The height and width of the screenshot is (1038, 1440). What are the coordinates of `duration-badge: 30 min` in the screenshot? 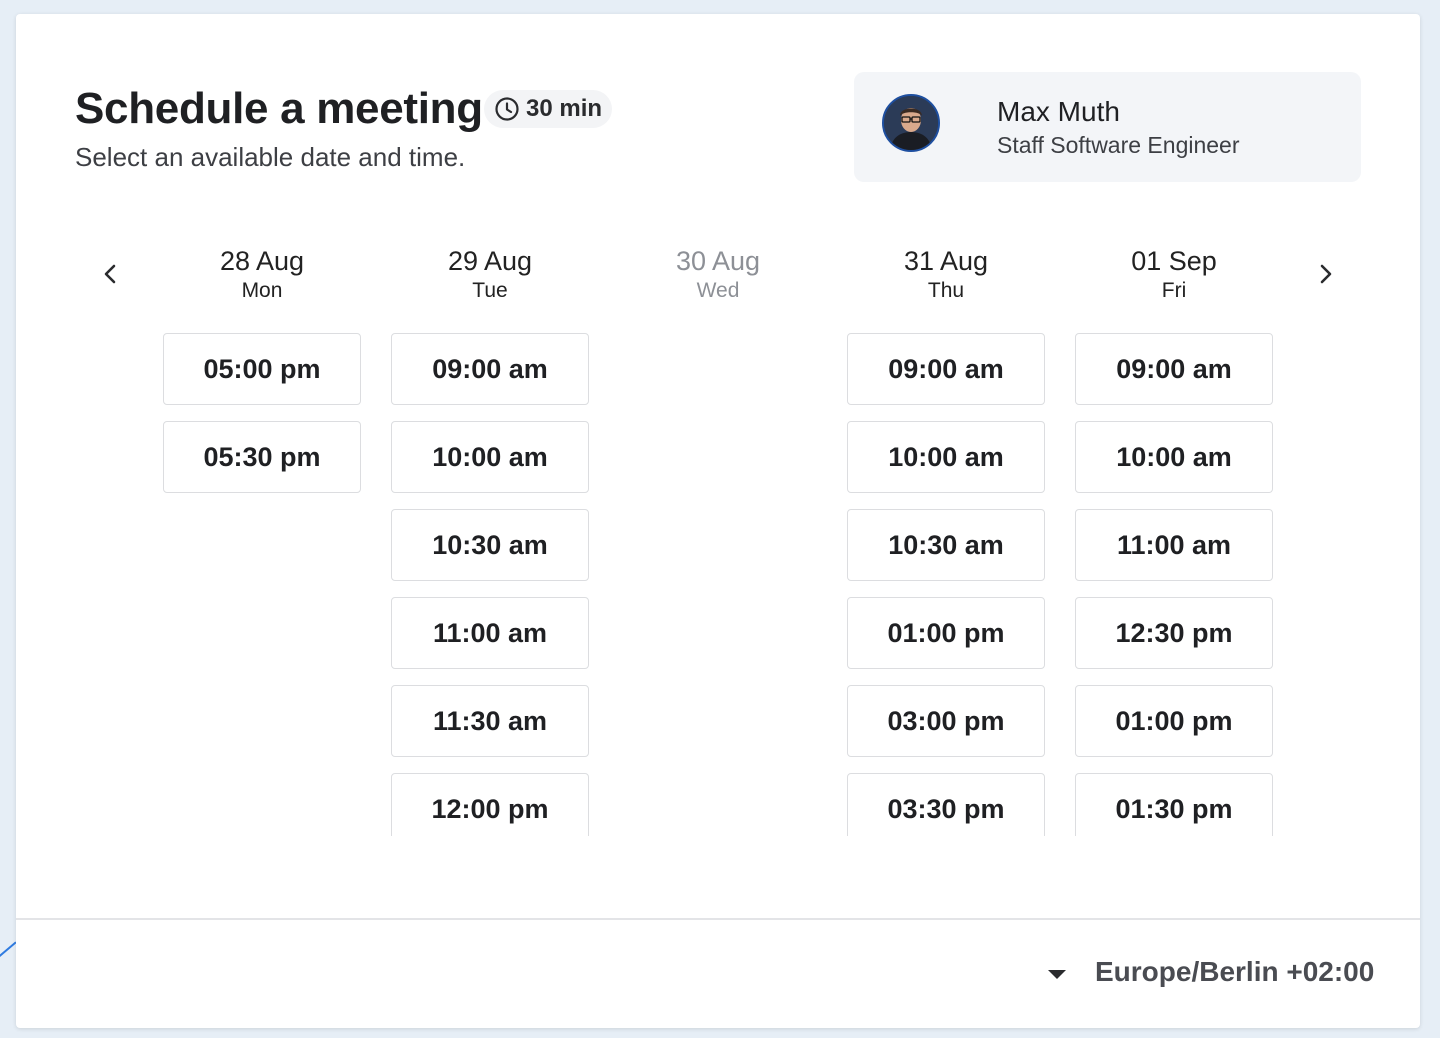 It's located at (548, 109).